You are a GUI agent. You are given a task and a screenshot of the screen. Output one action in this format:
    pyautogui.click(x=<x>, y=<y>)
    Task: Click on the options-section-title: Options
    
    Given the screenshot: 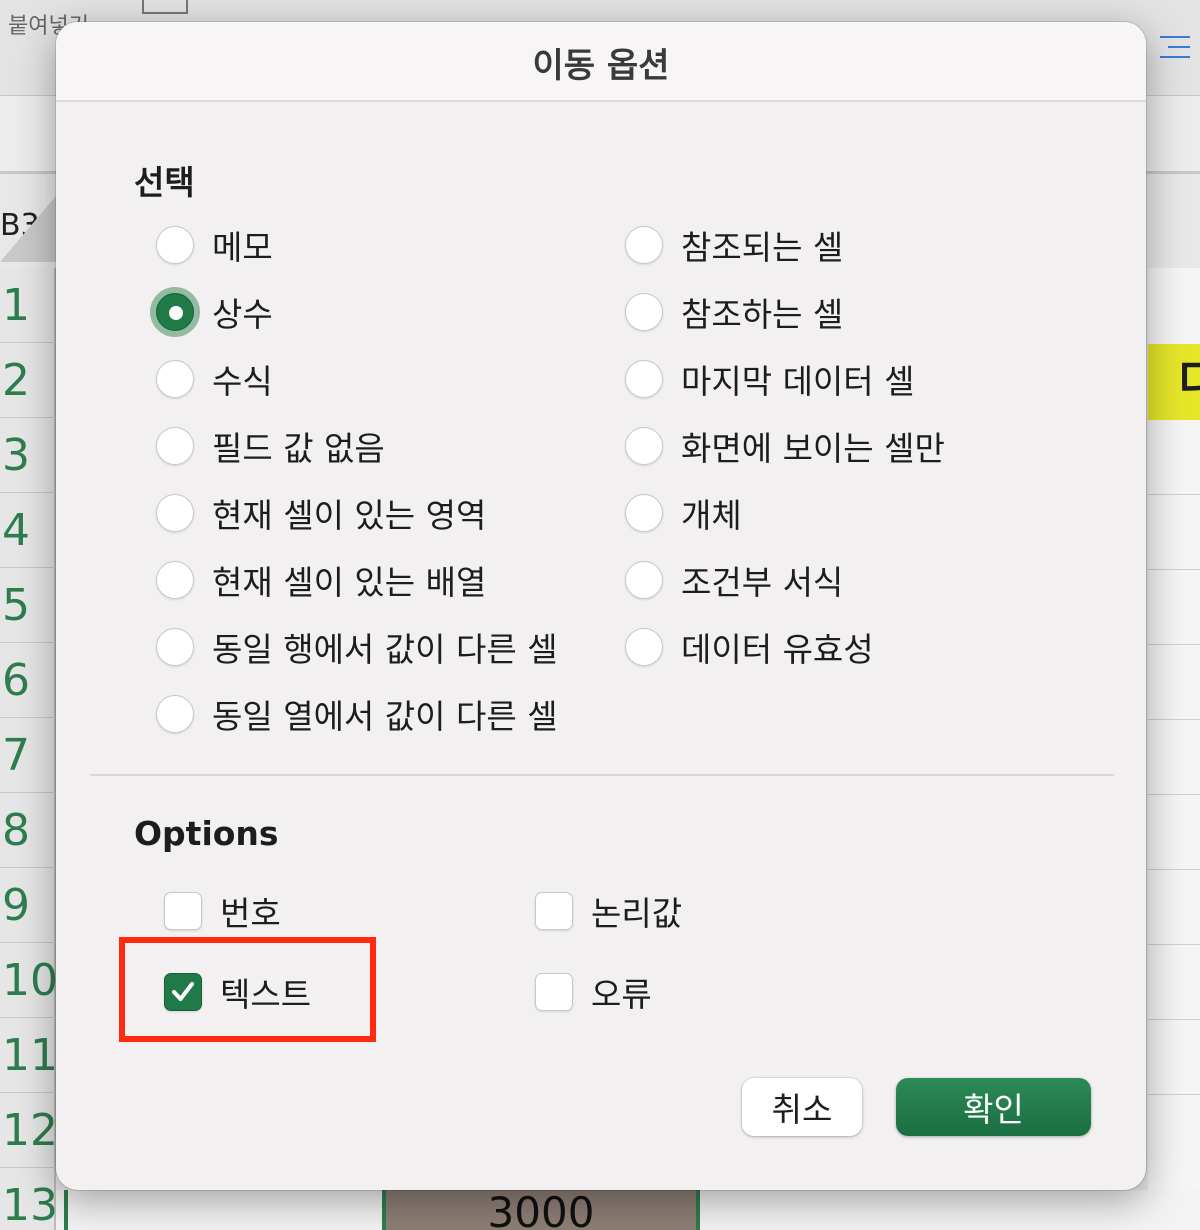 What is the action you would take?
    pyautogui.click(x=206, y=833)
    